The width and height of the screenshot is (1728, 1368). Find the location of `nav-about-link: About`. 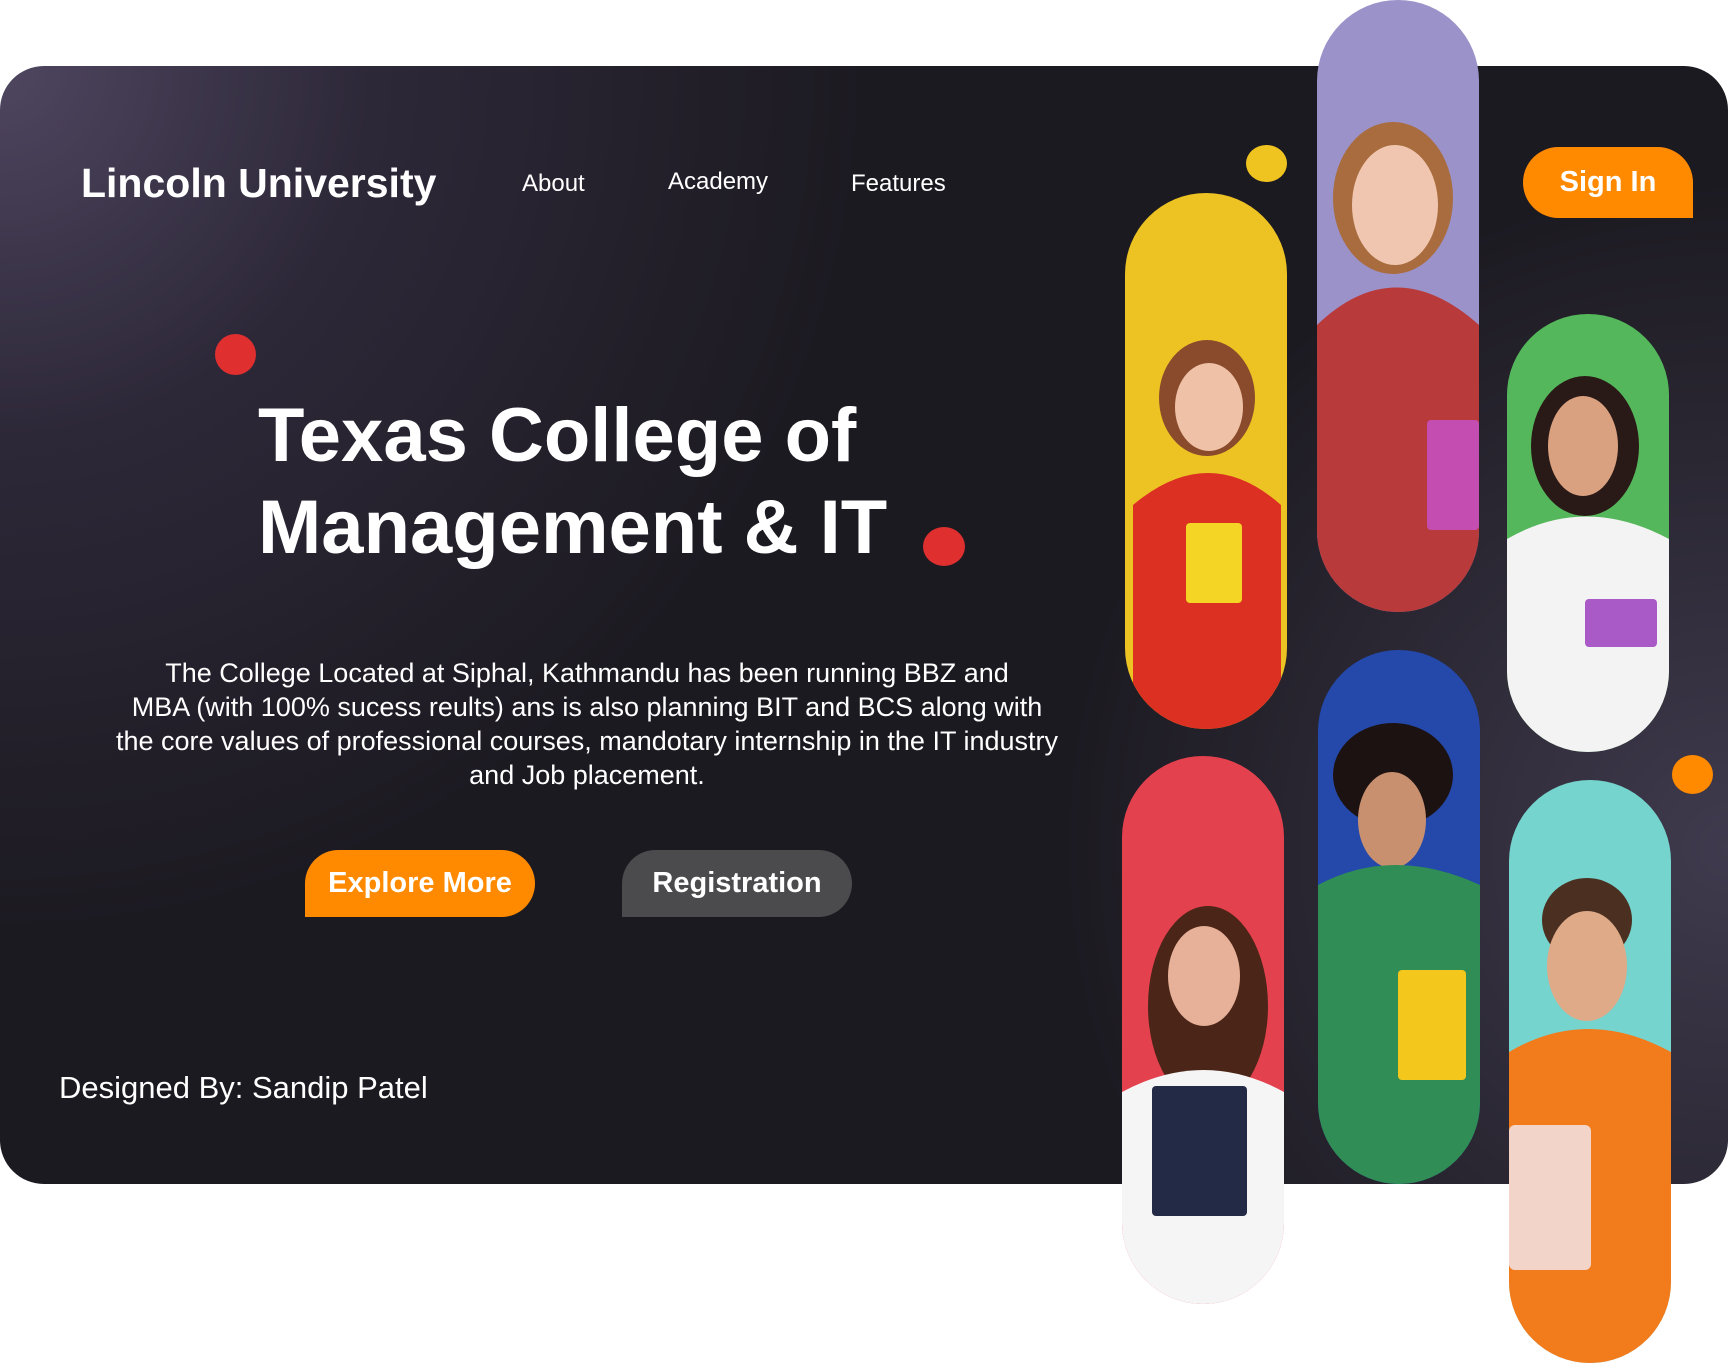

nav-about-link: About is located at coordinates (553, 184).